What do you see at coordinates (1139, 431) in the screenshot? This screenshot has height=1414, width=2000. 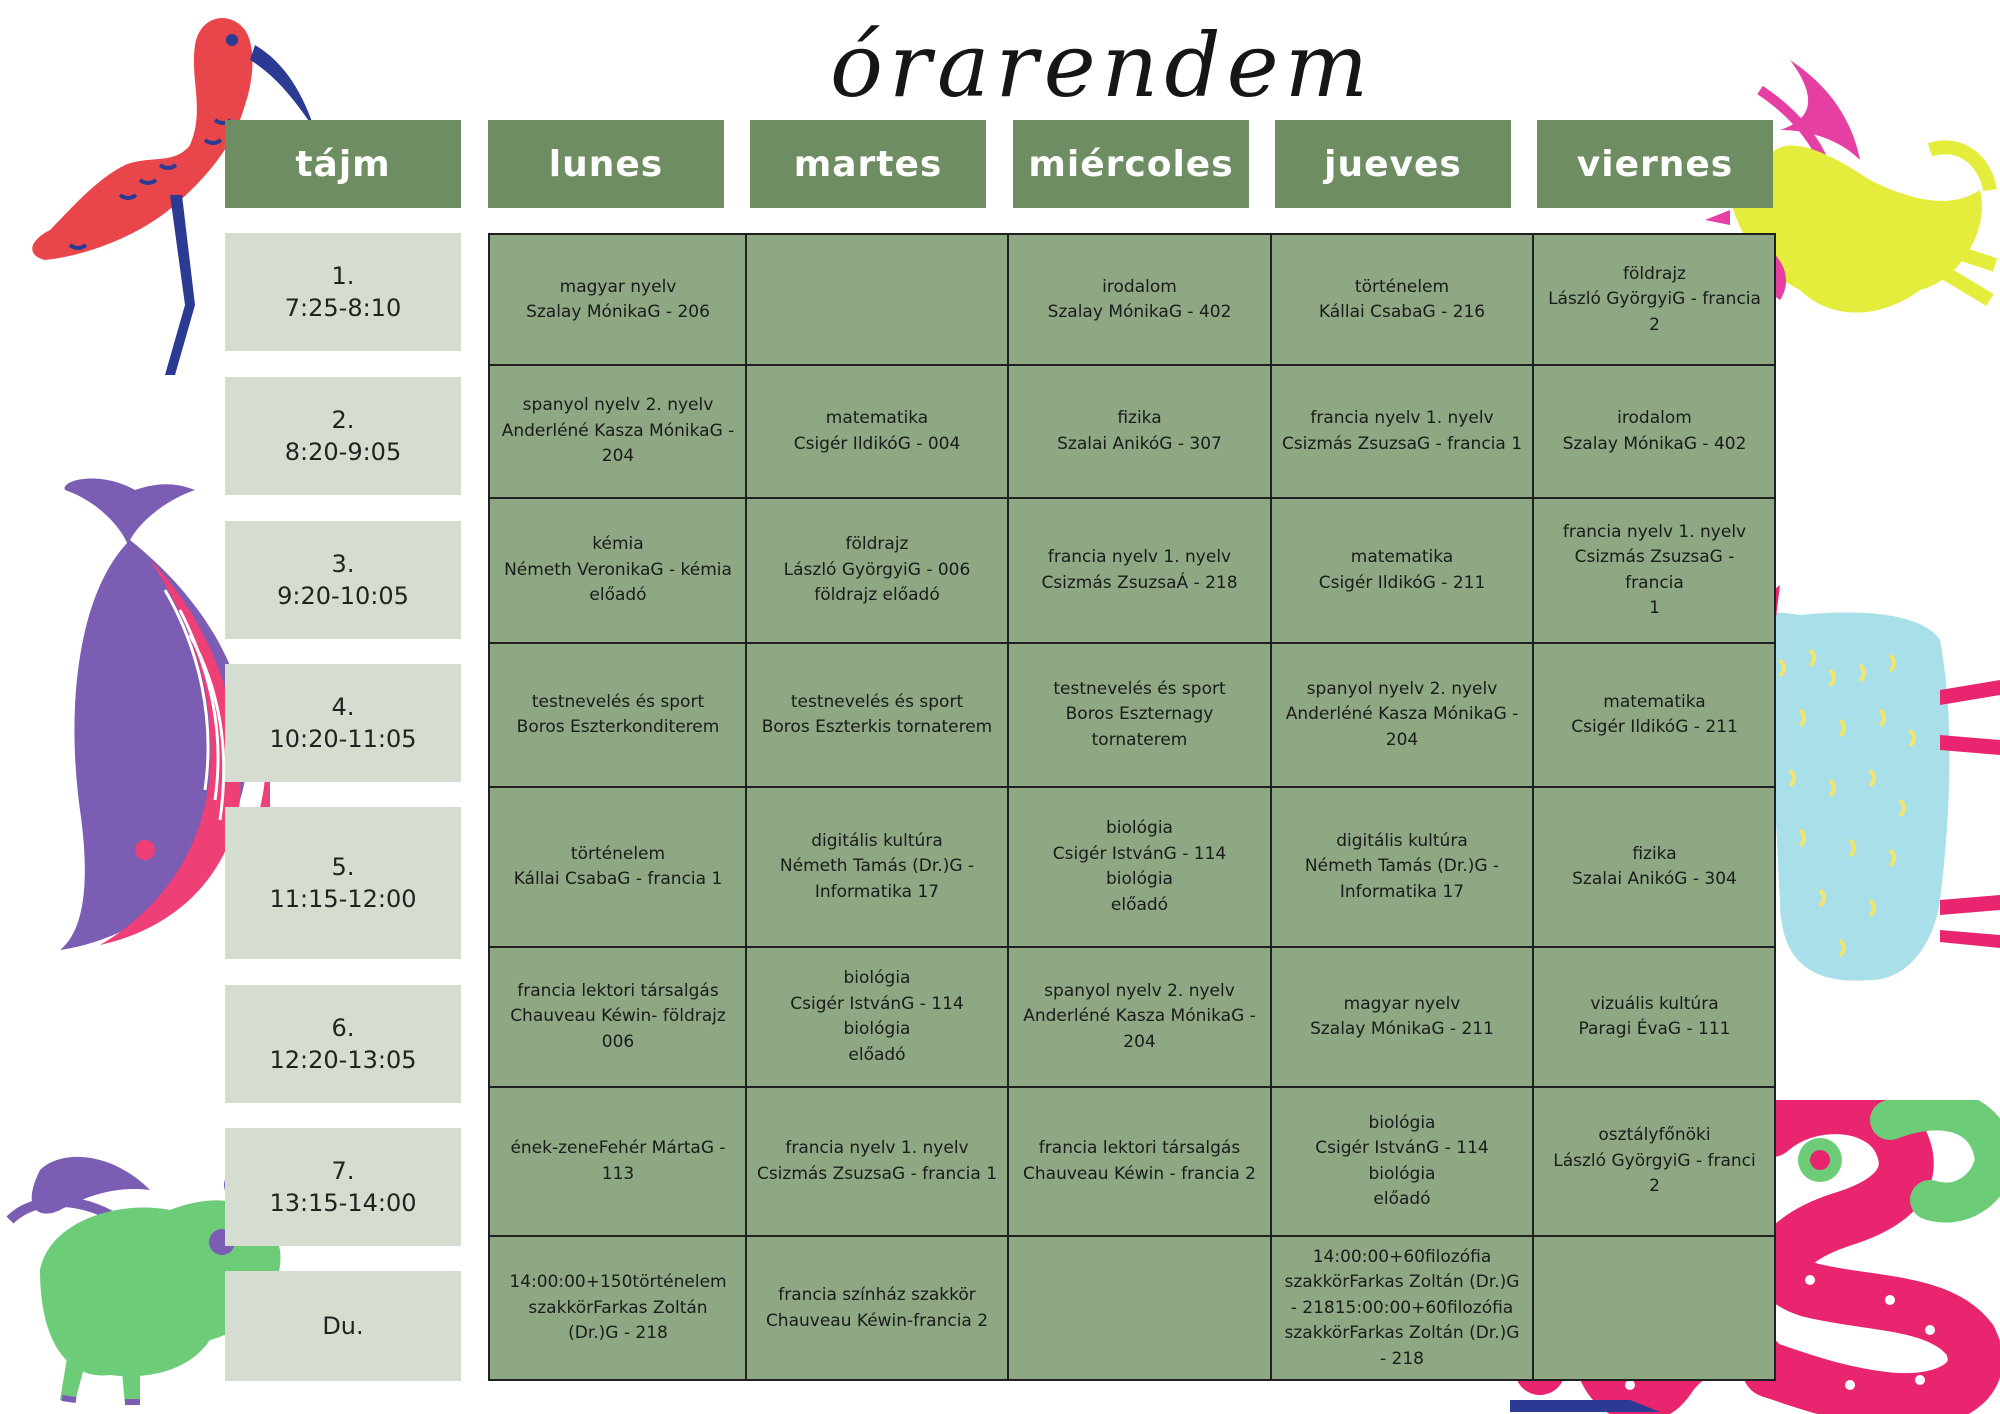 I see `lesson-cell-wednesday-2: fizika Szalai AnikóG - 307` at bounding box center [1139, 431].